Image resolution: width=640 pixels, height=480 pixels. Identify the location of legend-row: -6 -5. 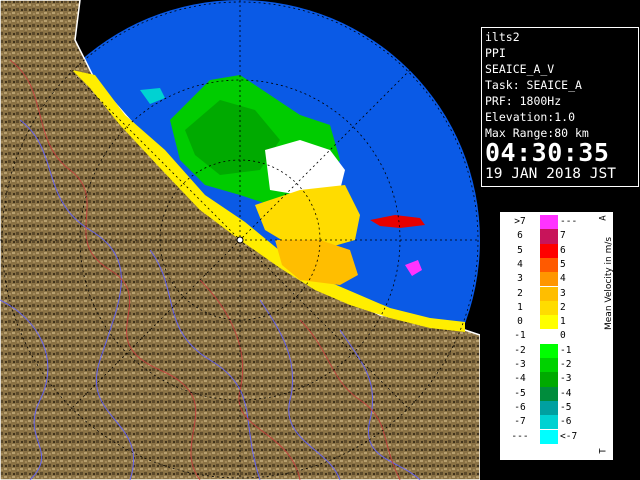
(545, 408).